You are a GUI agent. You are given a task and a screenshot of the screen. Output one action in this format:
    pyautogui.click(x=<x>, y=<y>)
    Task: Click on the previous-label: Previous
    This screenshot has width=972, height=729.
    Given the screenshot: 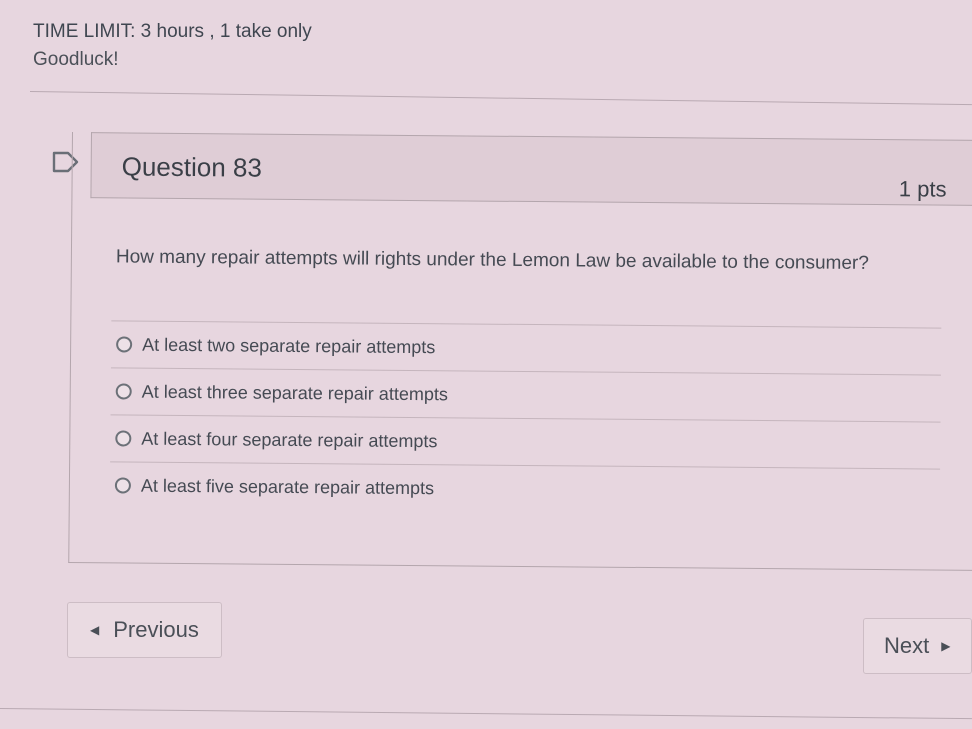 What is the action you would take?
    pyautogui.click(x=156, y=629)
    